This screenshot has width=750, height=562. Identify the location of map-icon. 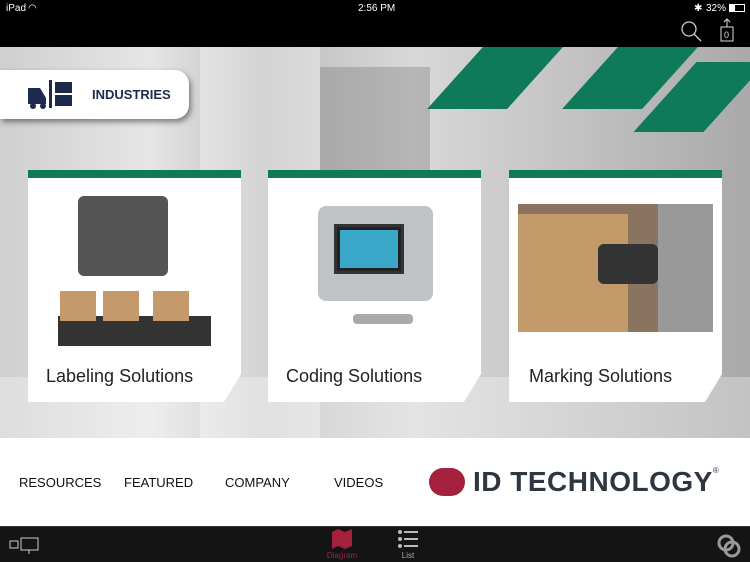
(342, 539).